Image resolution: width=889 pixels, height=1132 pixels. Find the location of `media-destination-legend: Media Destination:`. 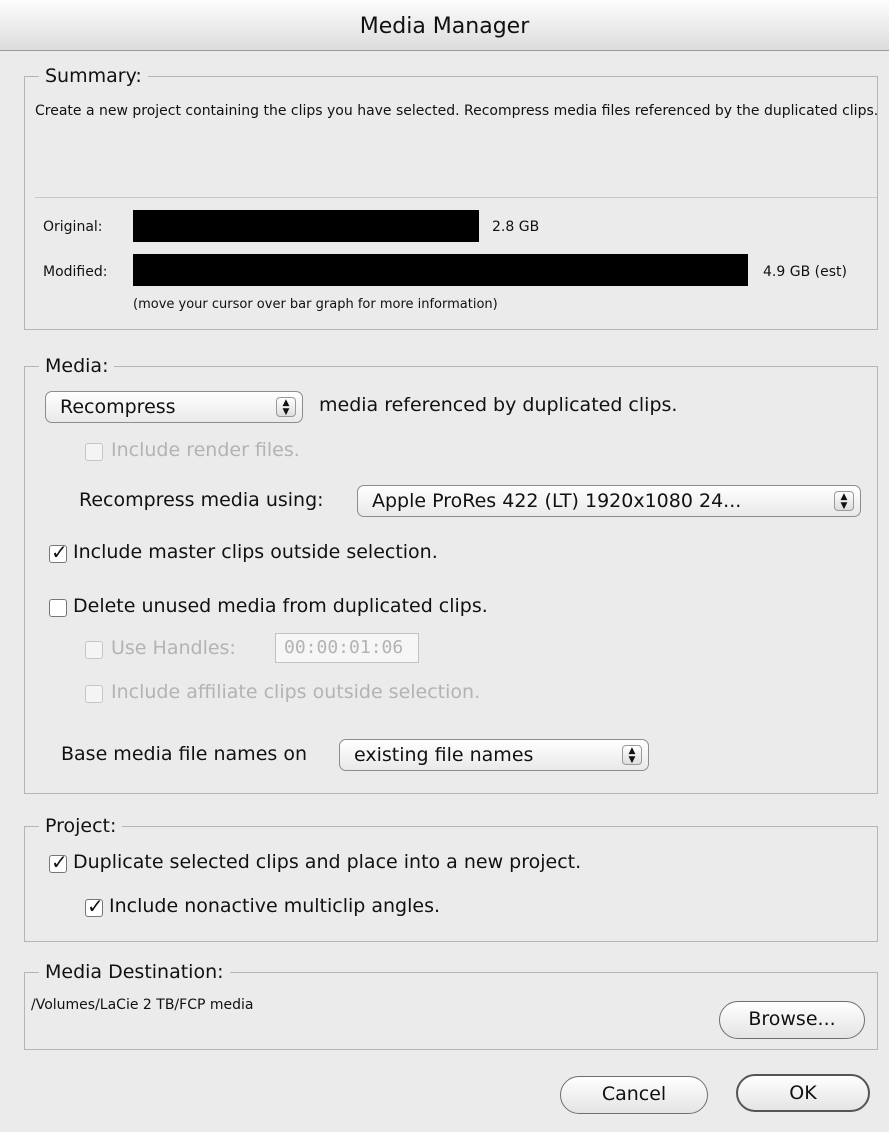

media-destination-legend: Media Destination: is located at coordinates (134, 972).